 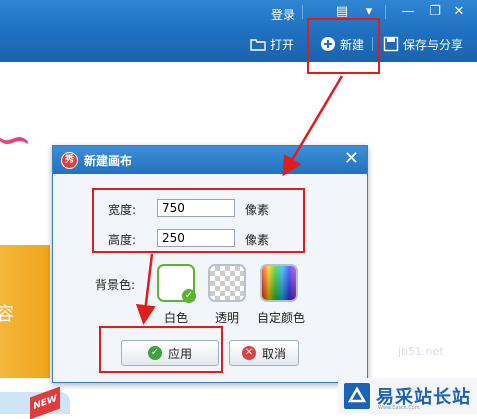 I want to click on brand-url: Www.Easck.Com, so click(x=399, y=408).